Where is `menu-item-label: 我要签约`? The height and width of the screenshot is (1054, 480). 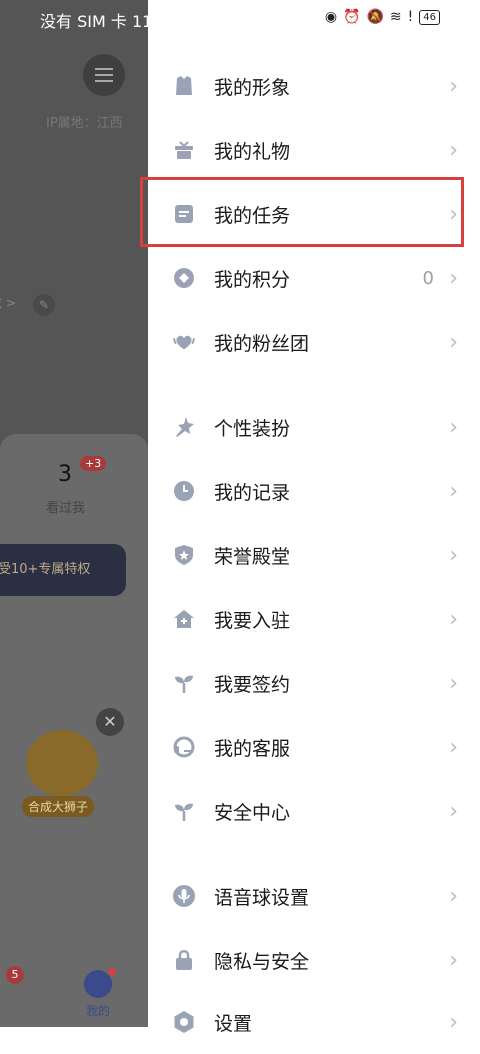
menu-item-label: 我要签约 is located at coordinates (252, 684).